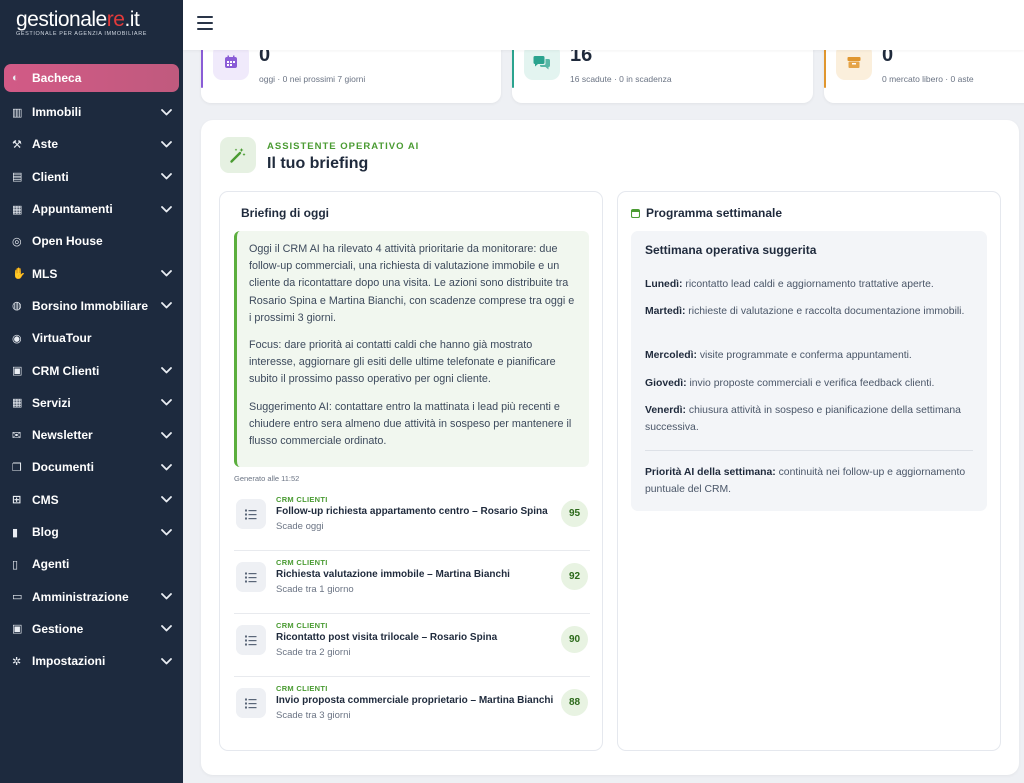 The image size is (1024, 783). Describe the element at coordinates (91, 144) in the screenshot. I see `sidebar-item-aste: ⚒ Aste` at that location.